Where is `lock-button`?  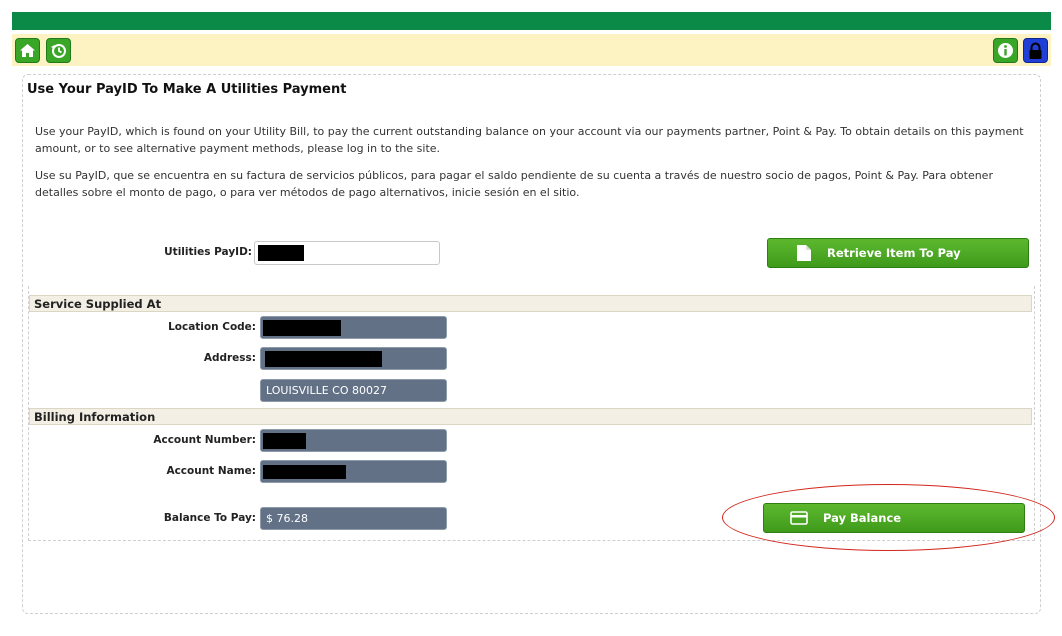 lock-button is located at coordinates (1035, 50).